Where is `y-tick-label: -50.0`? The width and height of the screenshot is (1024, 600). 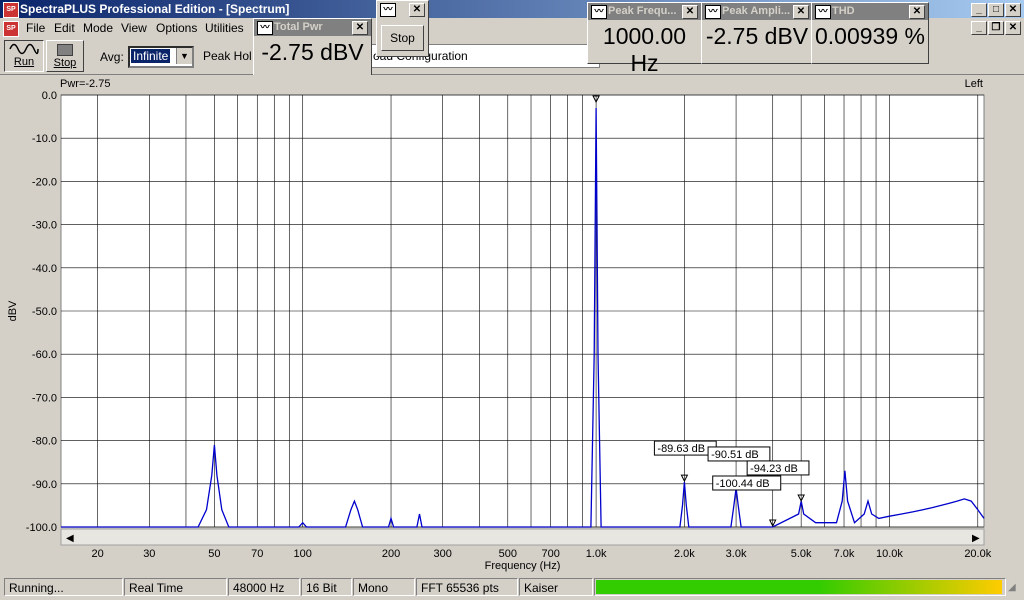
y-tick-label: -50.0 is located at coordinates (44, 312).